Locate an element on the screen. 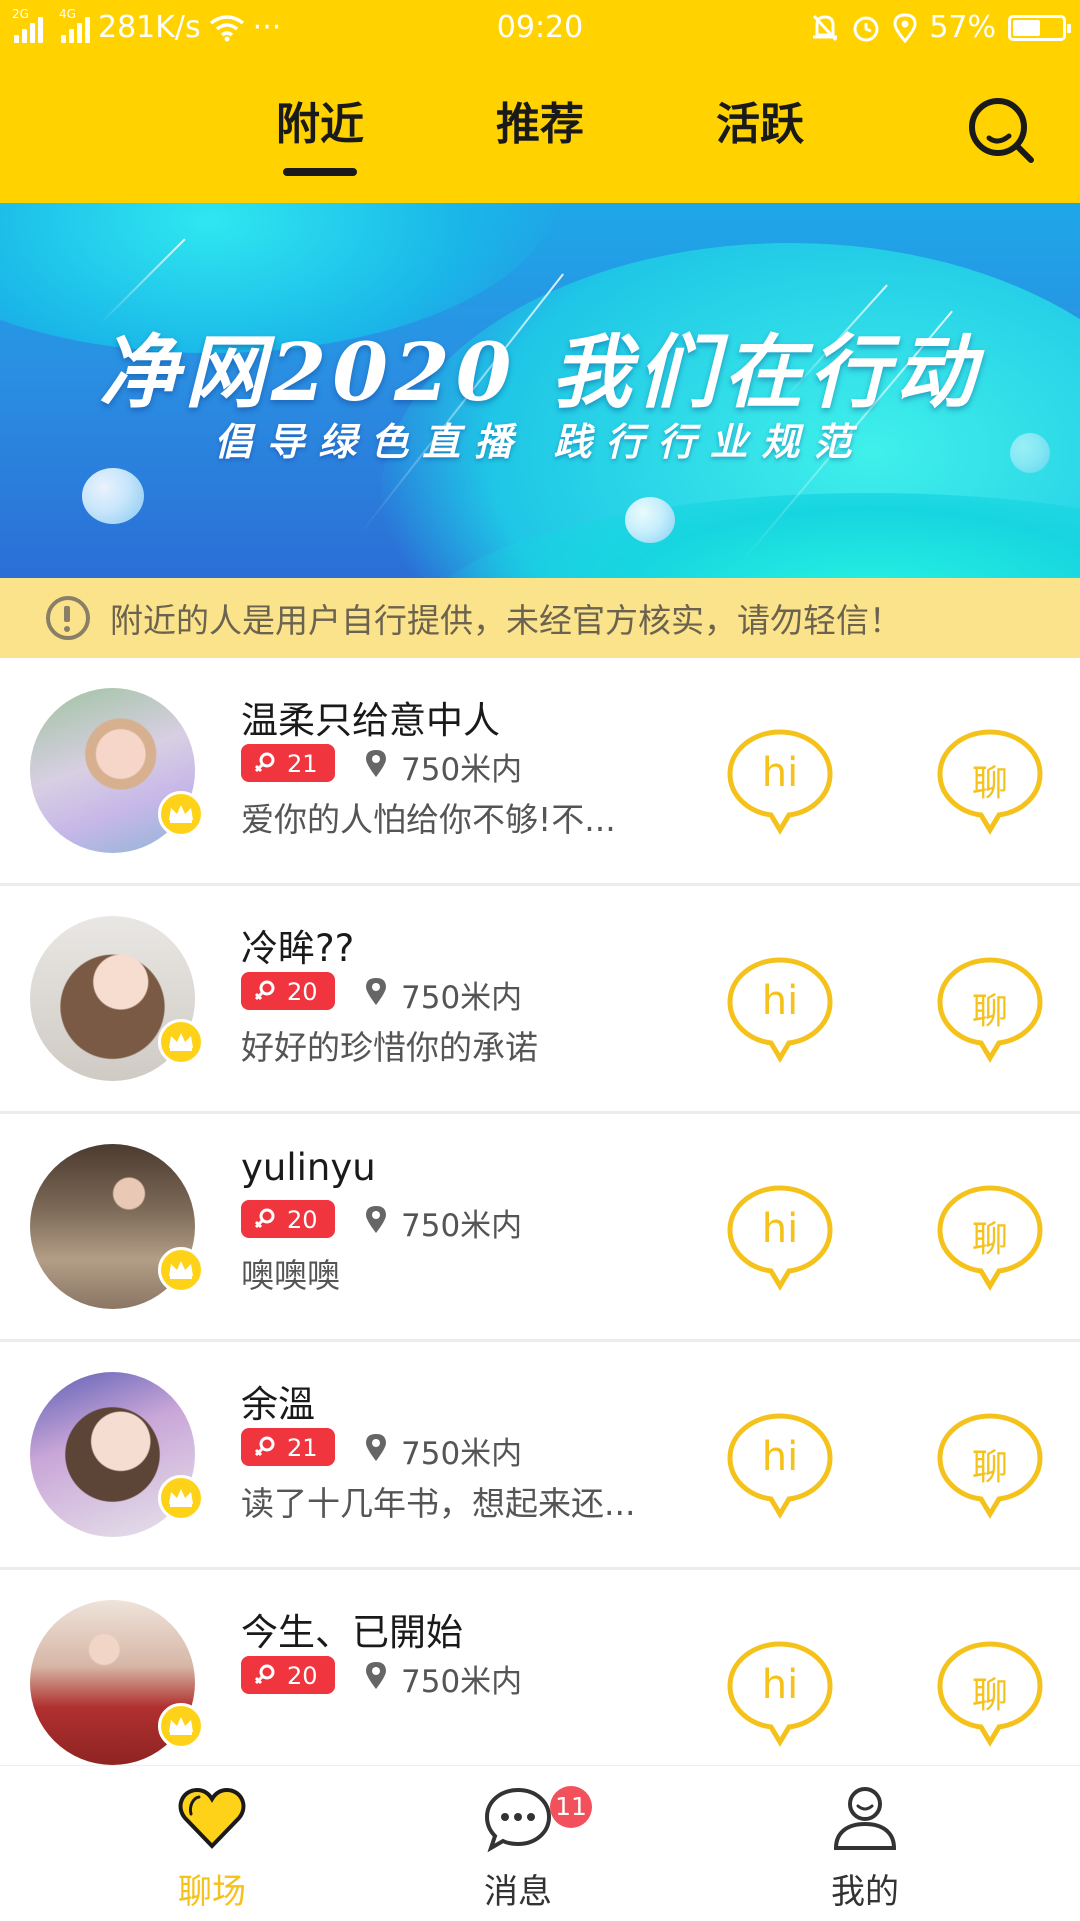 Image resolution: width=1080 pixels, height=1921 pixels. nav-label: 聊场 is located at coordinates (212, 1892).